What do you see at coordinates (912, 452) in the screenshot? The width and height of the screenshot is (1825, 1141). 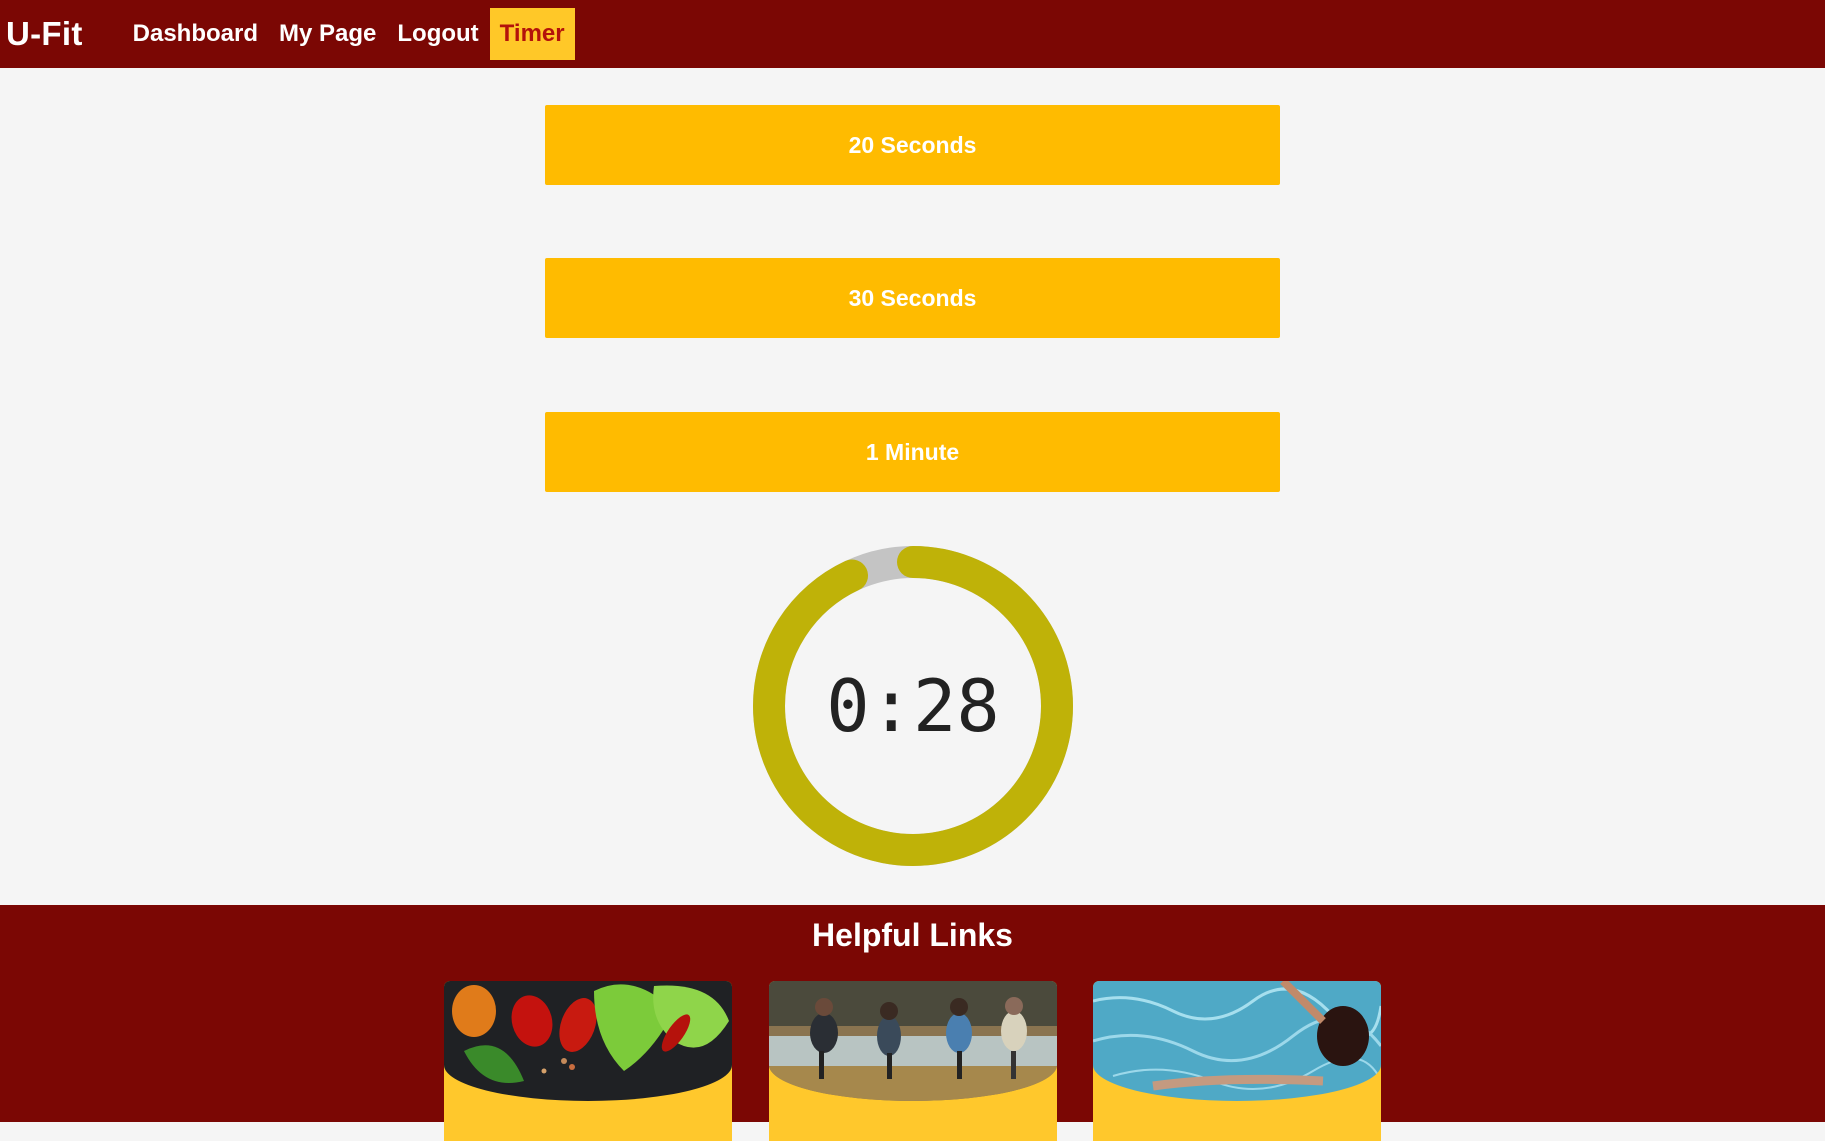 I see `one-minute-button: 1 Minute` at bounding box center [912, 452].